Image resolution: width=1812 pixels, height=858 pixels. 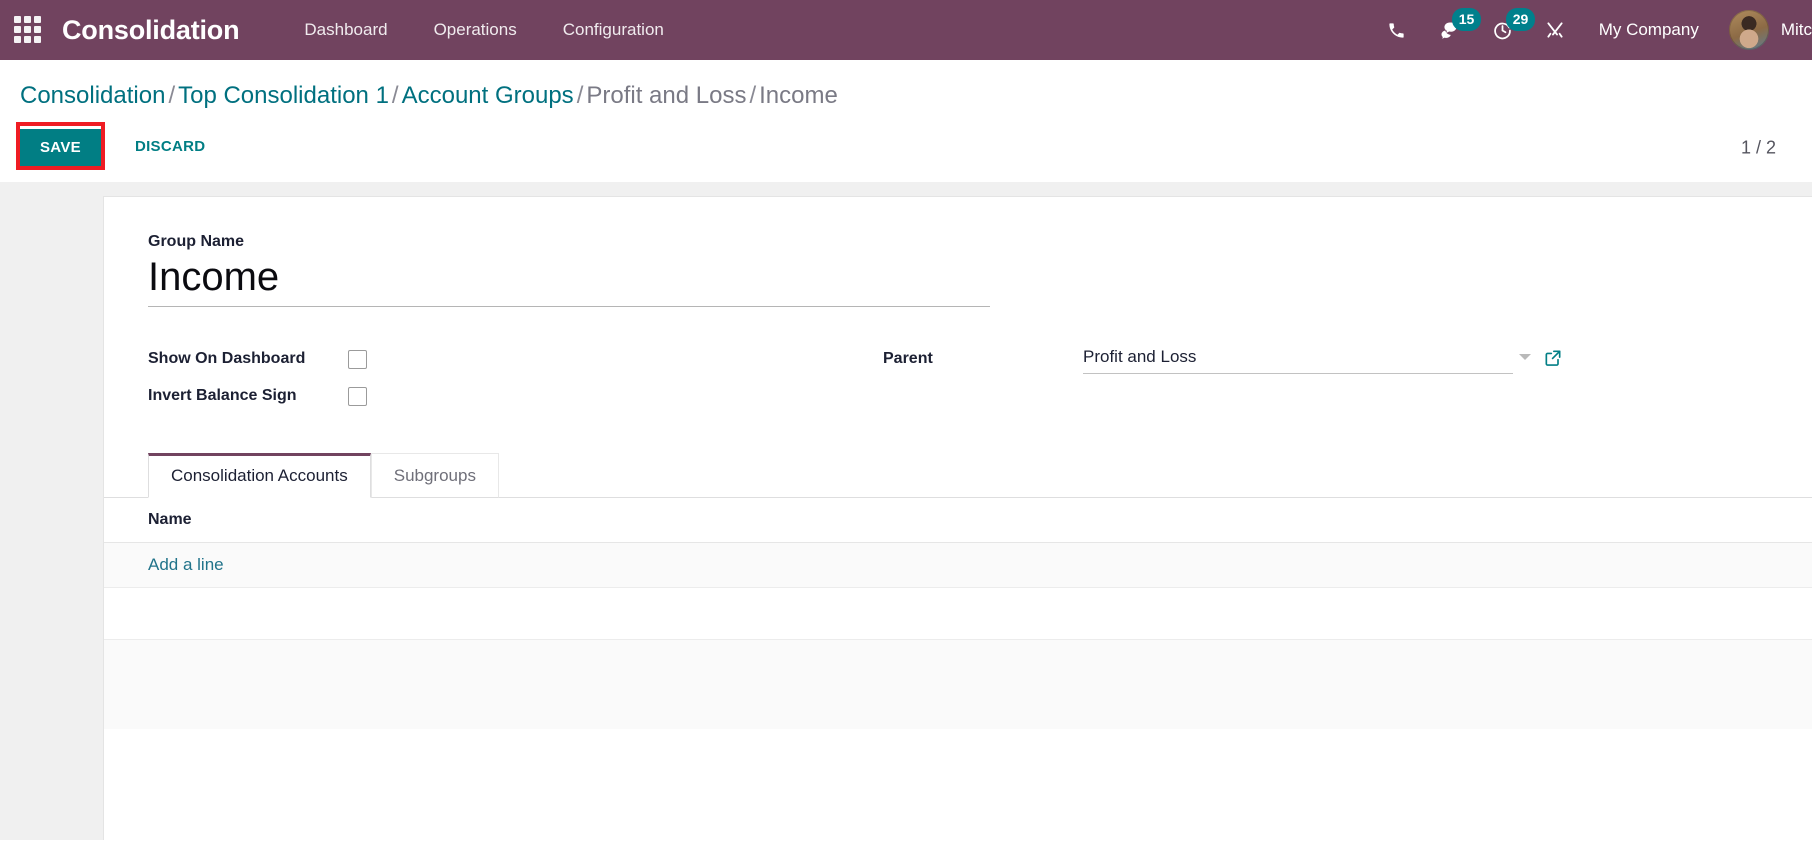 What do you see at coordinates (798, 95) in the screenshot?
I see `breadcrumb-item-income: Income` at bounding box center [798, 95].